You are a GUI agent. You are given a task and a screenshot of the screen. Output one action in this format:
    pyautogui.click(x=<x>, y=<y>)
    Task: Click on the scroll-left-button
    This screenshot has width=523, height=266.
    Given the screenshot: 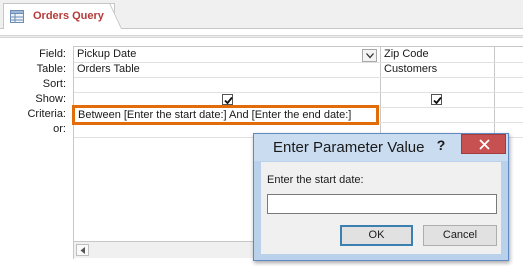 What is the action you would take?
    pyautogui.click(x=82, y=250)
    